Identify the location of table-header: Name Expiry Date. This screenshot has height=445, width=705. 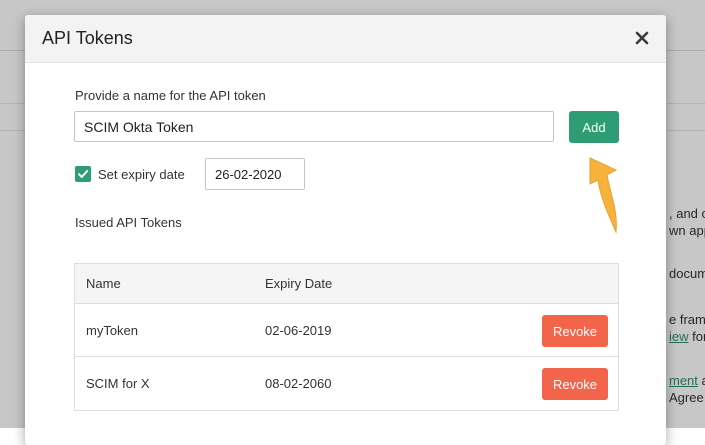
(346, 284).